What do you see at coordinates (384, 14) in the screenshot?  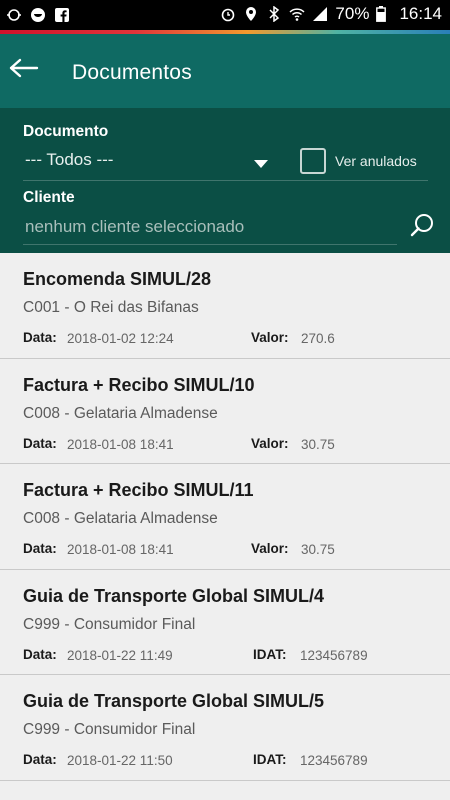 I see `battery-icon` at bounding box center [384, 14].